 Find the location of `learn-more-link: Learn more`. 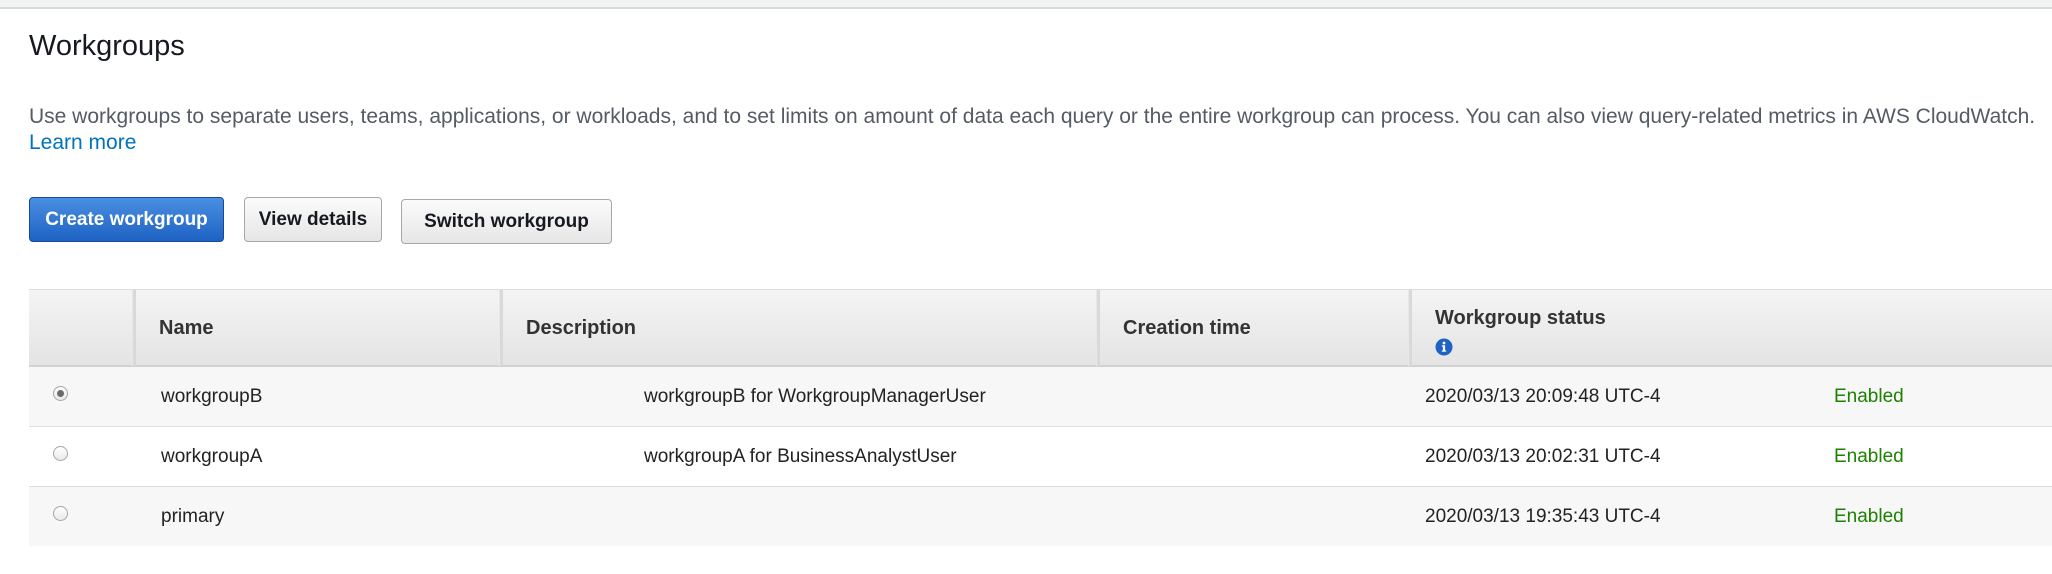

learn-more-link: Learn more is located at coordinates (82, 142).